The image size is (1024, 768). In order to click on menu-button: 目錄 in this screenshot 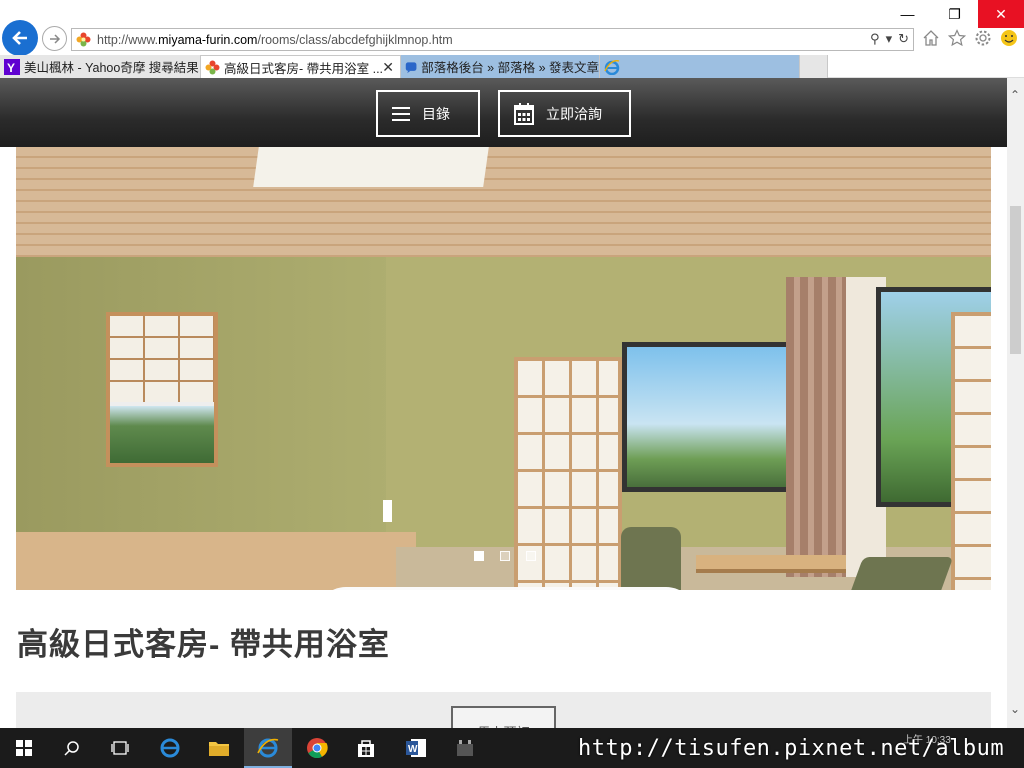, I will do `click(428, 113)`.